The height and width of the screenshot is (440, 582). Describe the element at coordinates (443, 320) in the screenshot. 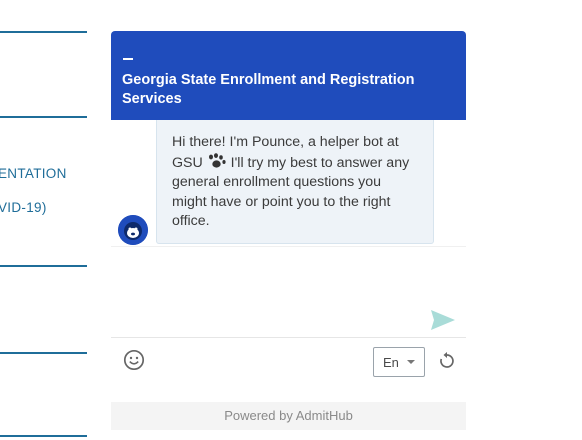

I see `send-icon` at that location.